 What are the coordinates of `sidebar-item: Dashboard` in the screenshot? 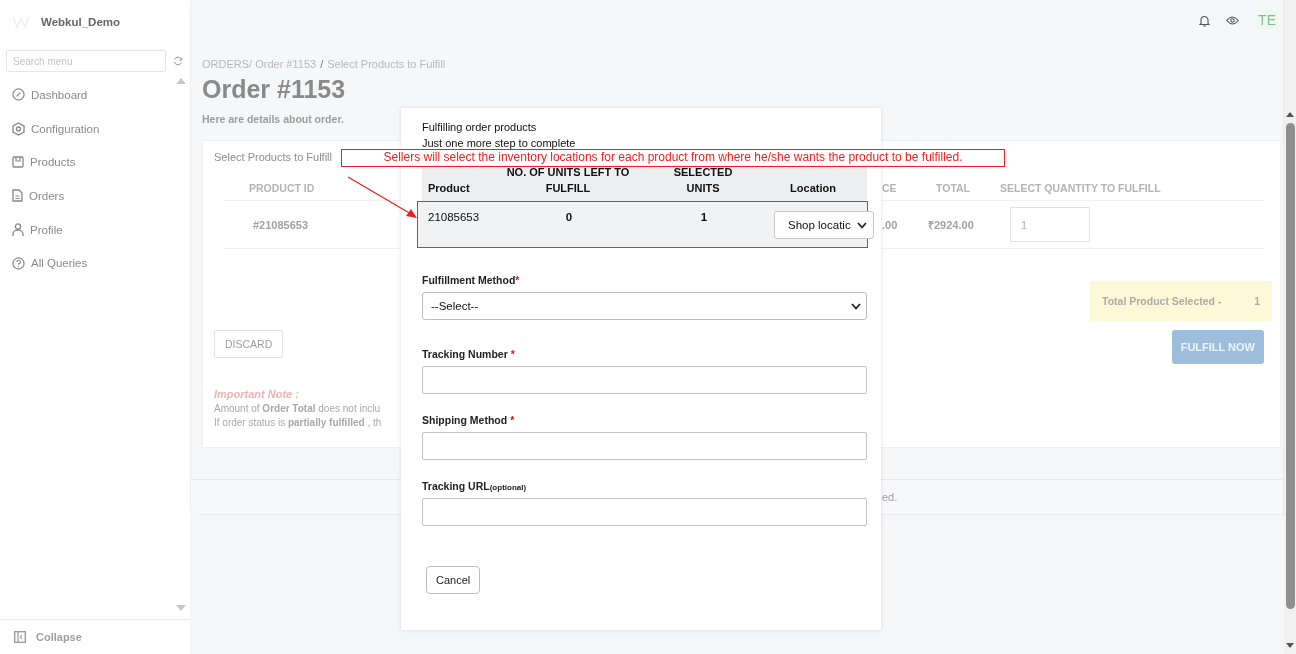 It's located at (95, 95).